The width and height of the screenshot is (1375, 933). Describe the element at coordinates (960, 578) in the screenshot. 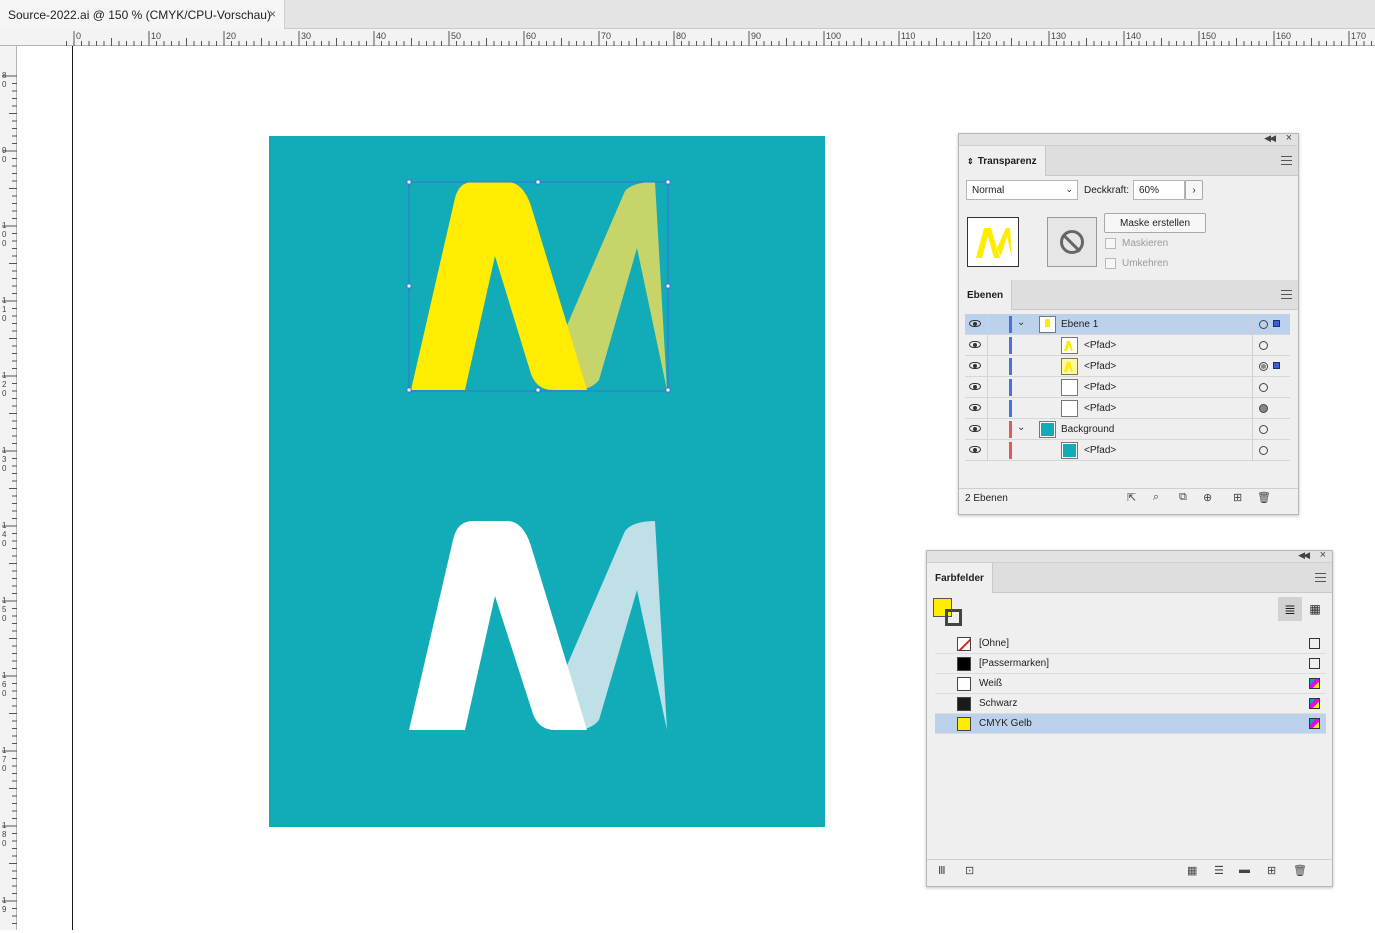

I see `tab-swatches: Farbfelder` at that location.